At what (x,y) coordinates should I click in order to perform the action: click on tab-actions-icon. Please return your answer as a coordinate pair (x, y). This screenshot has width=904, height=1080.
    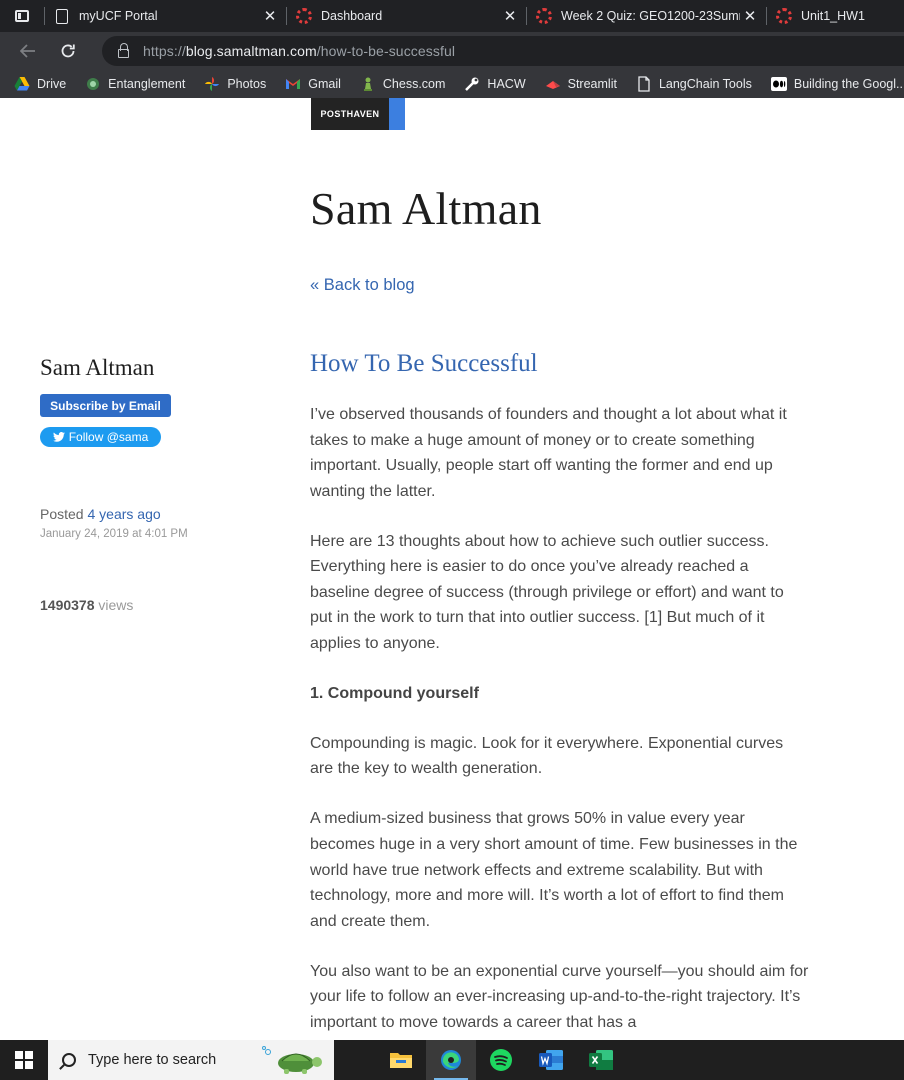
    Looking at the image, I should click on (22, 16).